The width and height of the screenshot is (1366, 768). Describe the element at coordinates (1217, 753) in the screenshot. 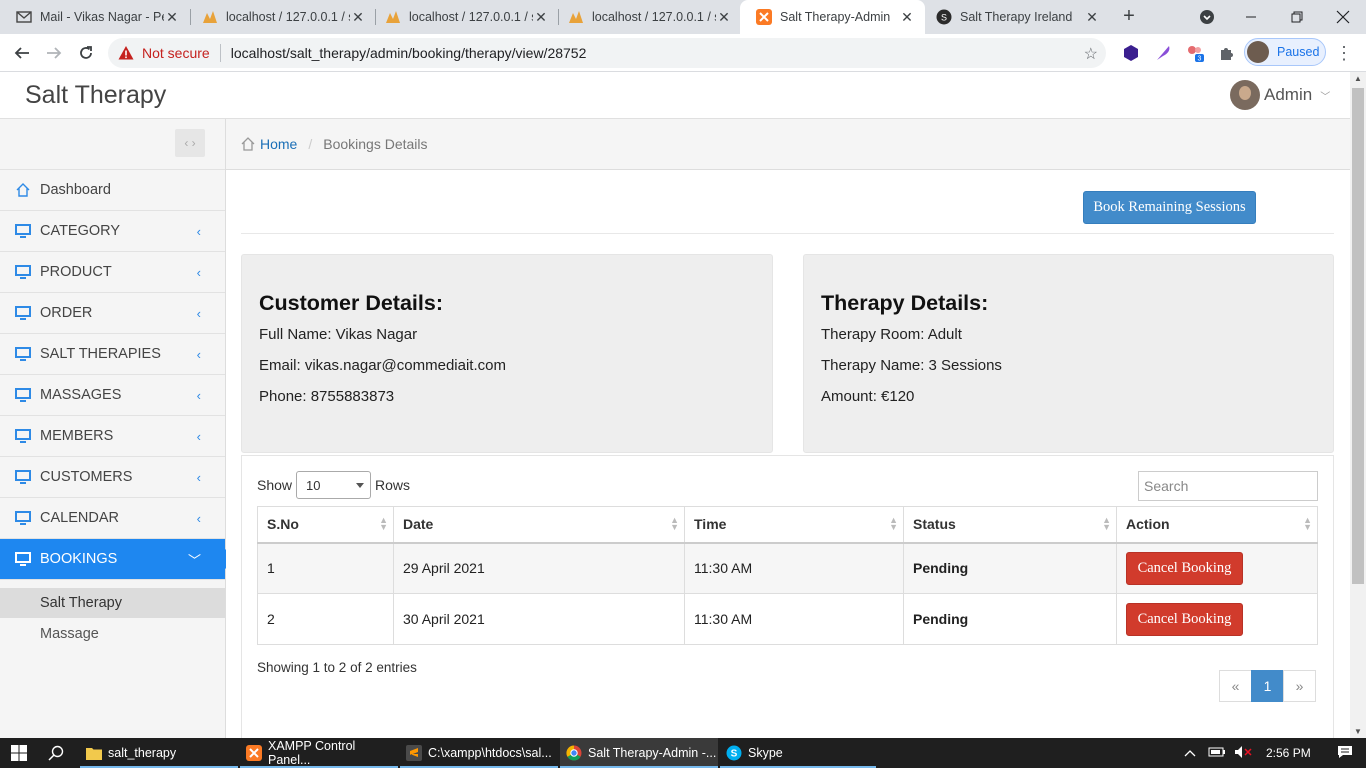

I see `battery-icon` at that location.